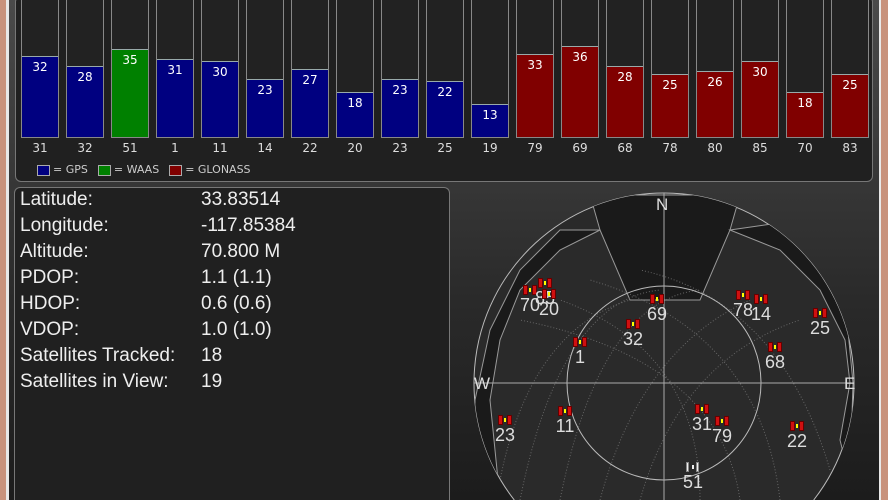 This screenshot has width=888, height=500. What do you see at coordinates (693, 482) in the screenshot?
I see `satellite-label: 51` at bounding box center [693, 482].